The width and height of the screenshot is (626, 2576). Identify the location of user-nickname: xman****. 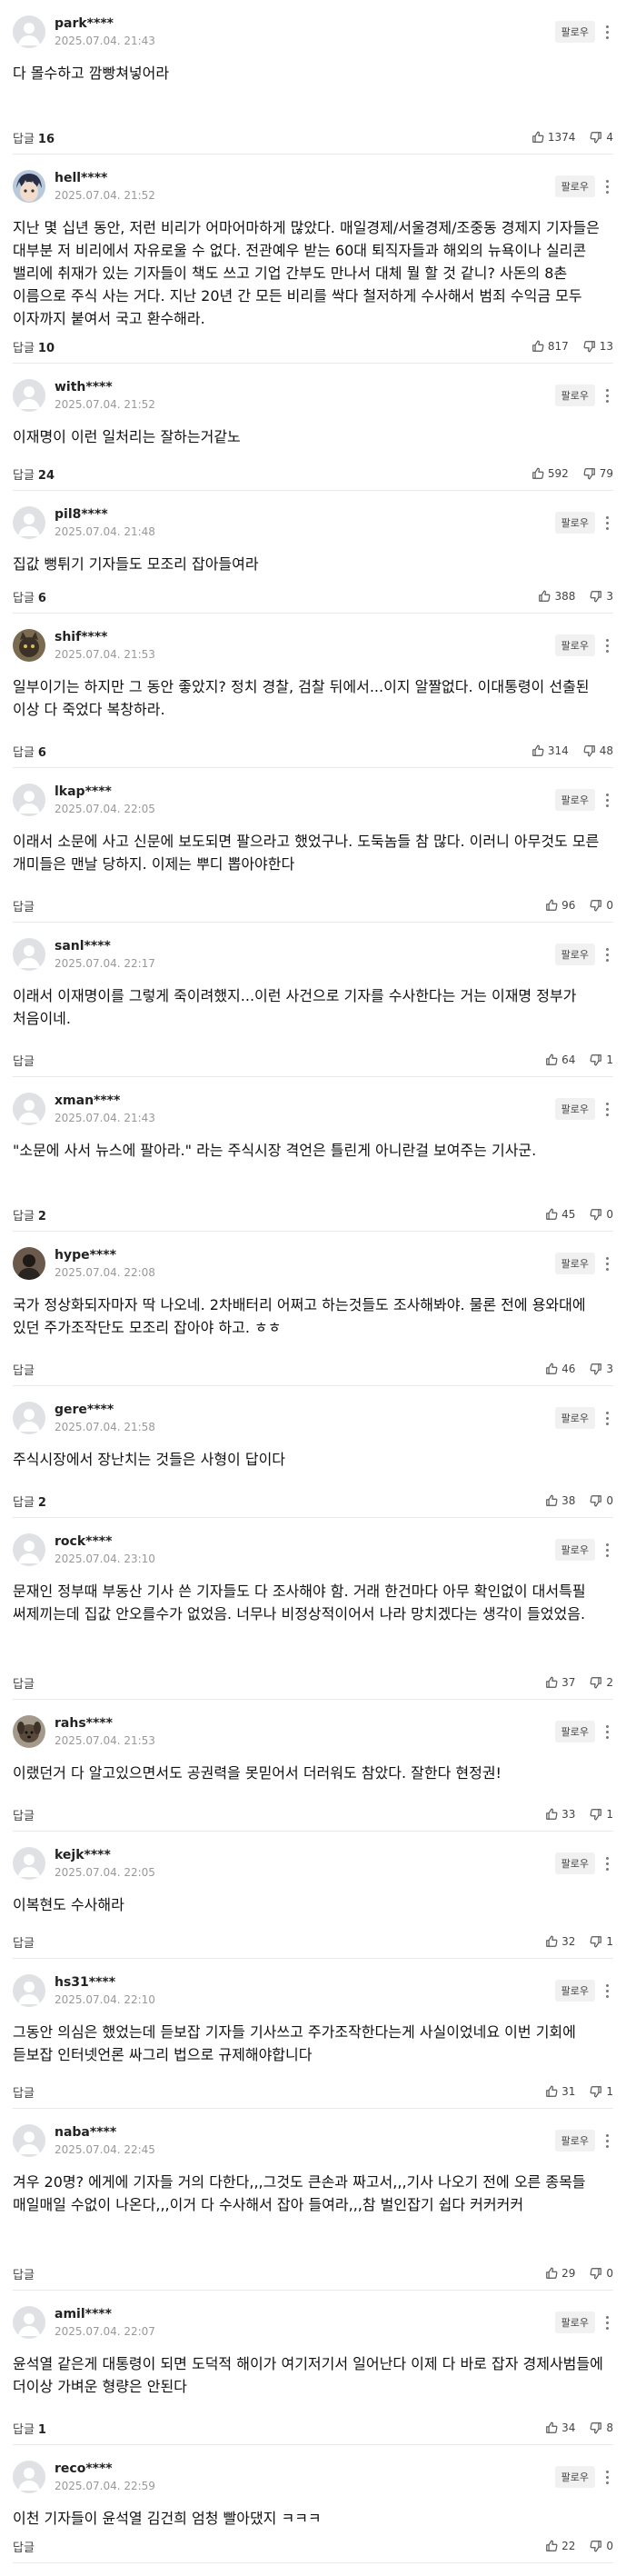
(305, 1101).